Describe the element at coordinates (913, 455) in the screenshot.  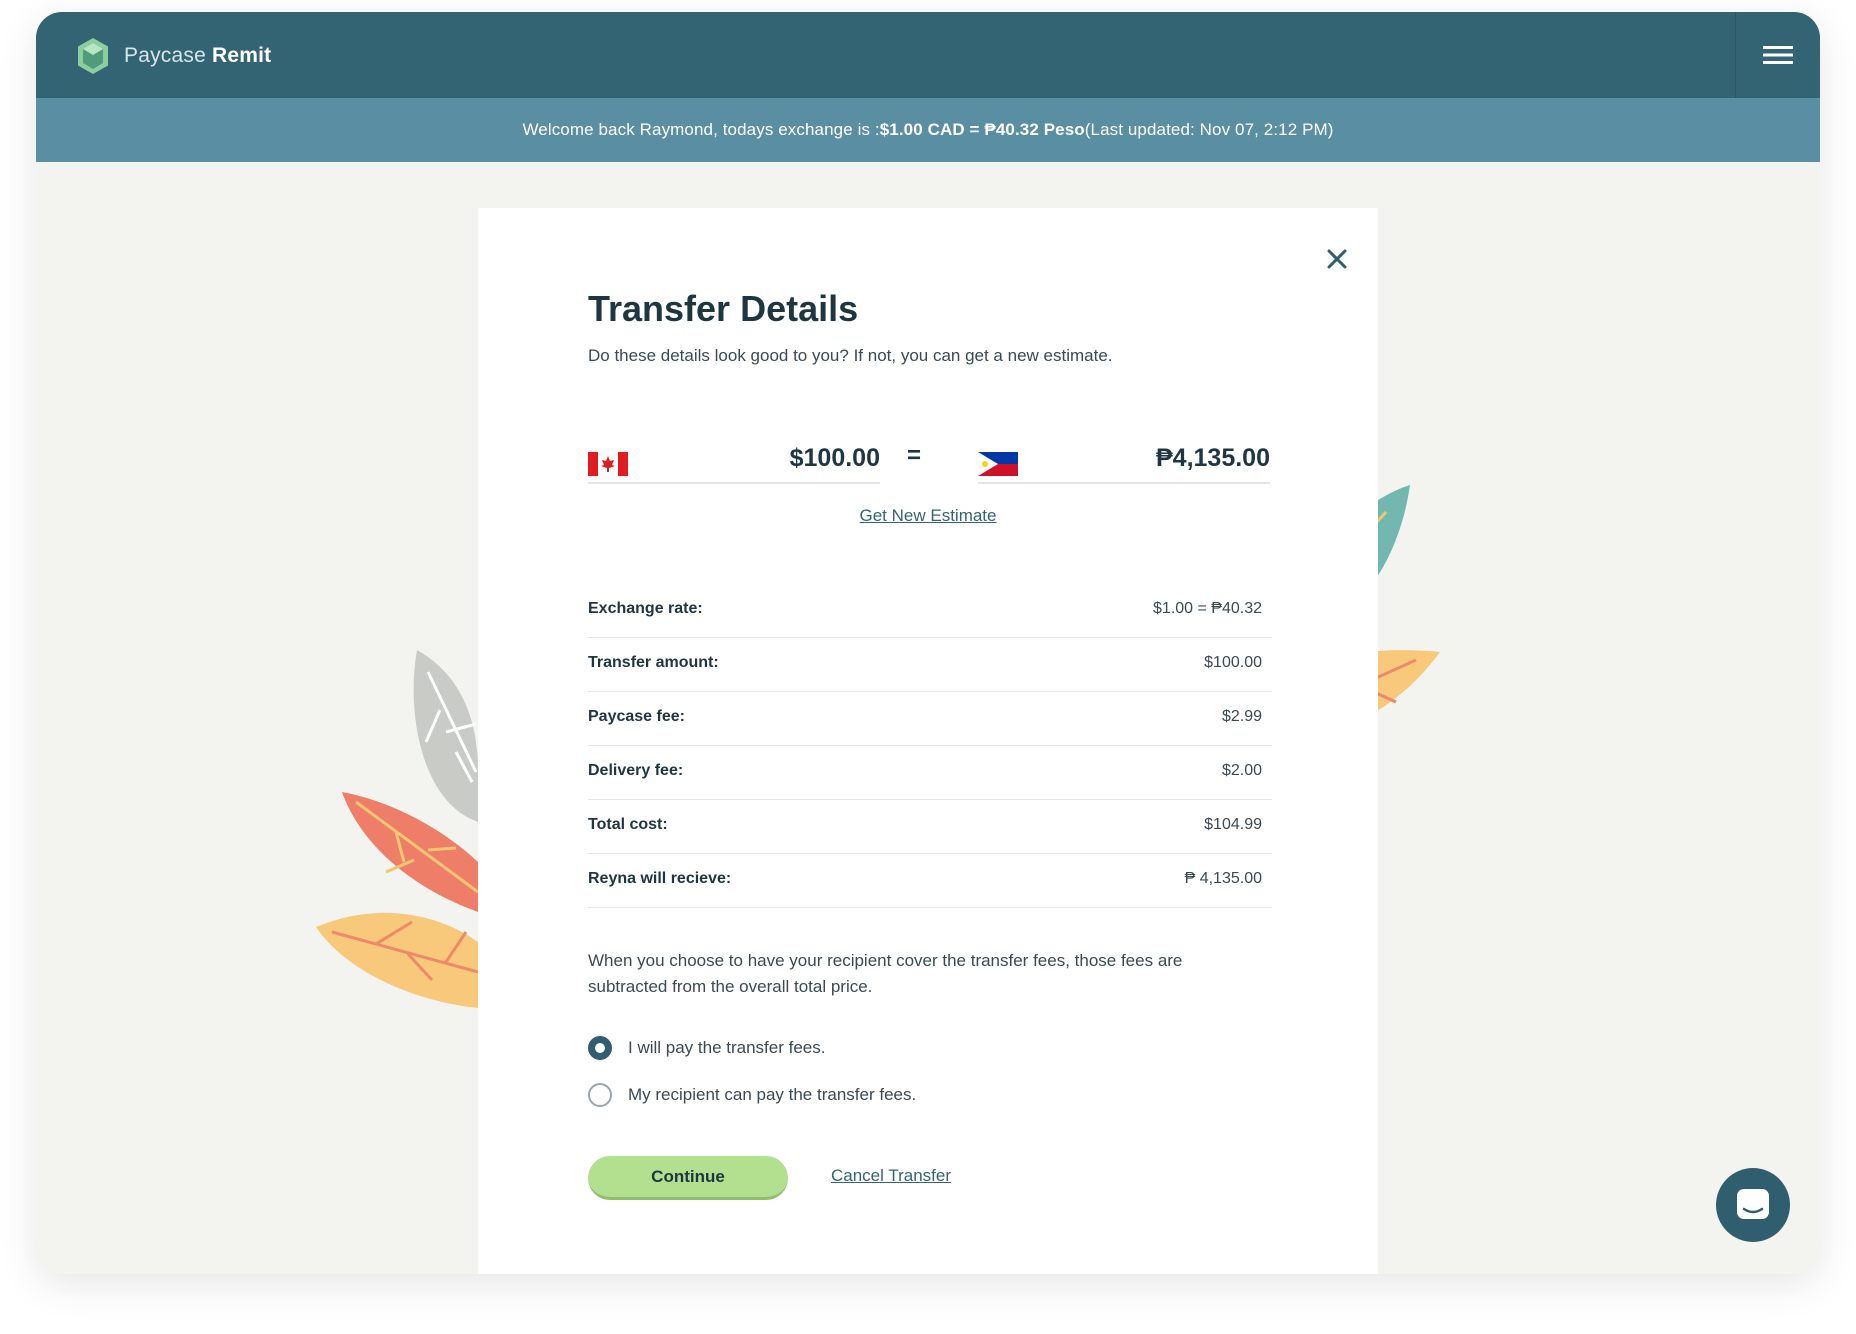
I see `equals-sign: =` at that location.